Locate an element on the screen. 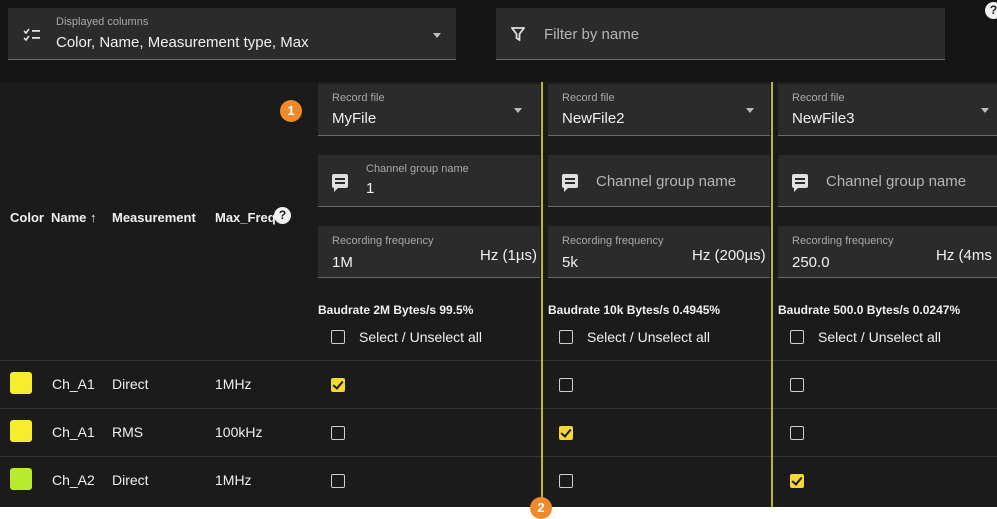 Image resolution: width=997 pixels, height=519 pixels. row-measurement: RMS is located at coordinates (128, 432).